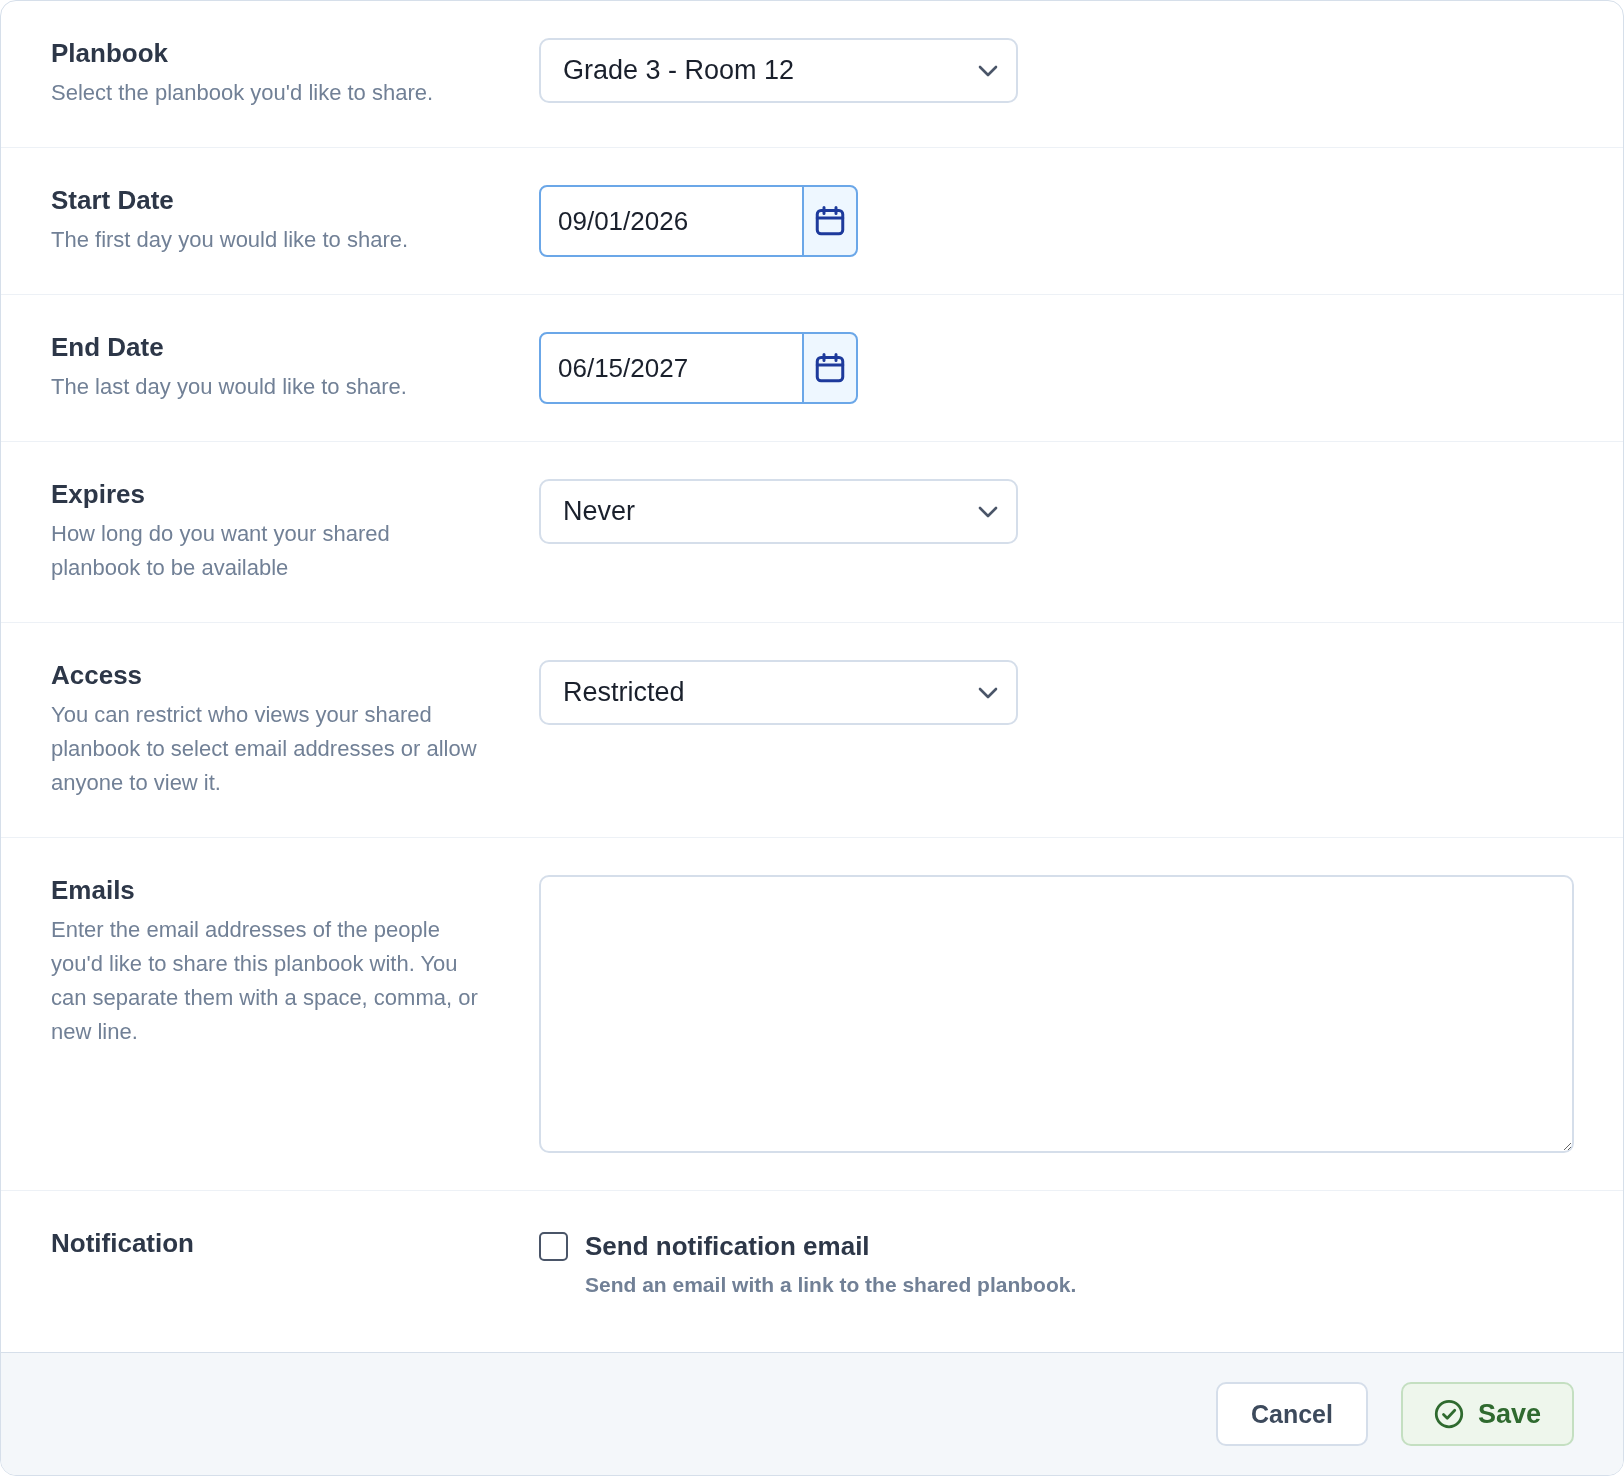 The height and width of the screenshot is (1480, 1624). I want to click on field-label: Planbook, so click(110, 53).